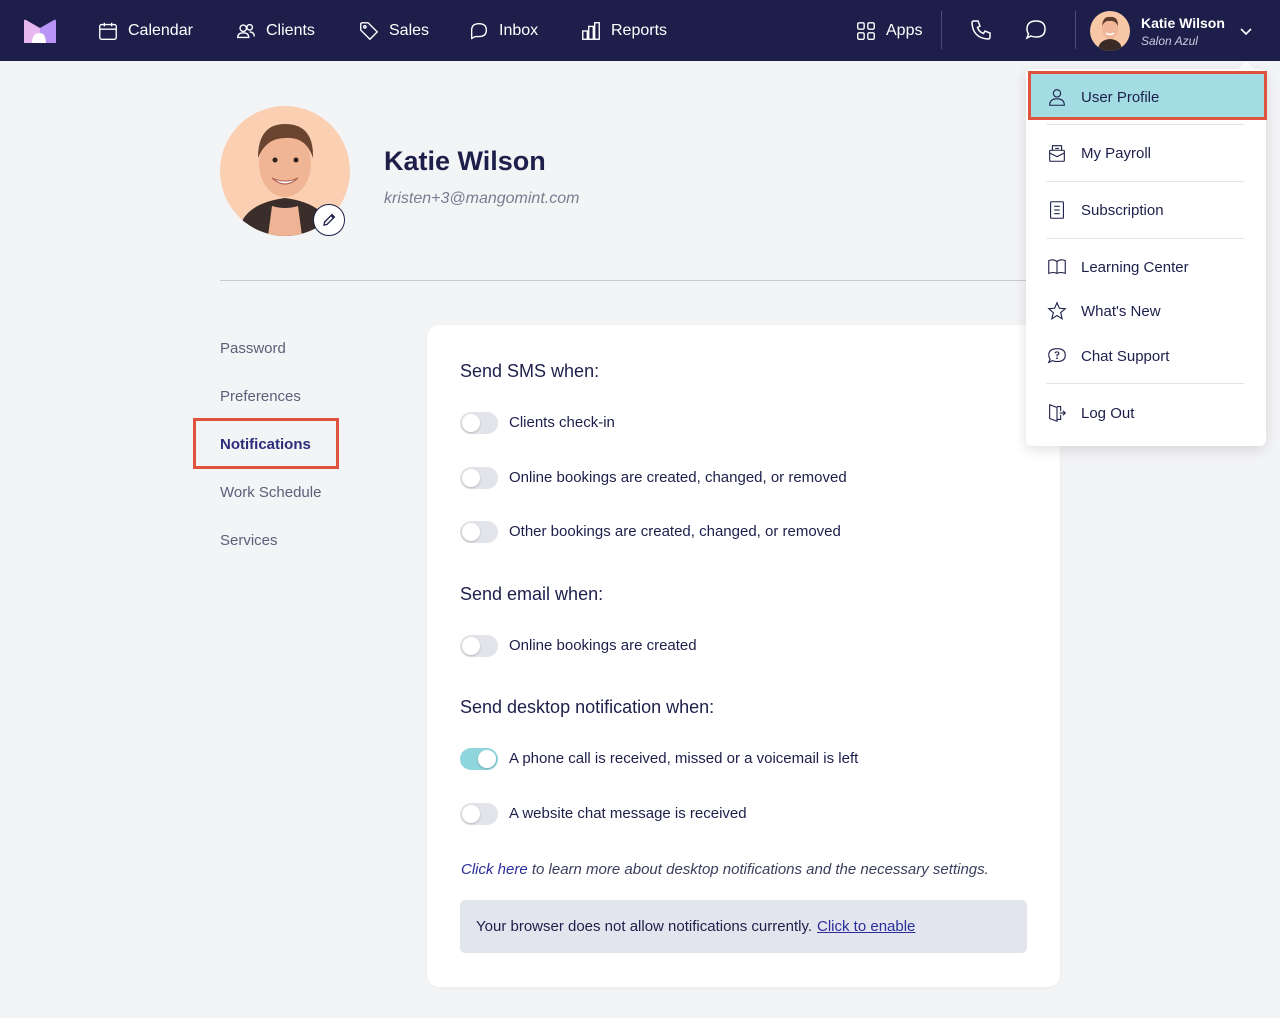 The image size is (1280, 1018). Describe the element at coordinates (519, 30) in the screenshot. I see `nav-inbox-label: Inbox` at that location.